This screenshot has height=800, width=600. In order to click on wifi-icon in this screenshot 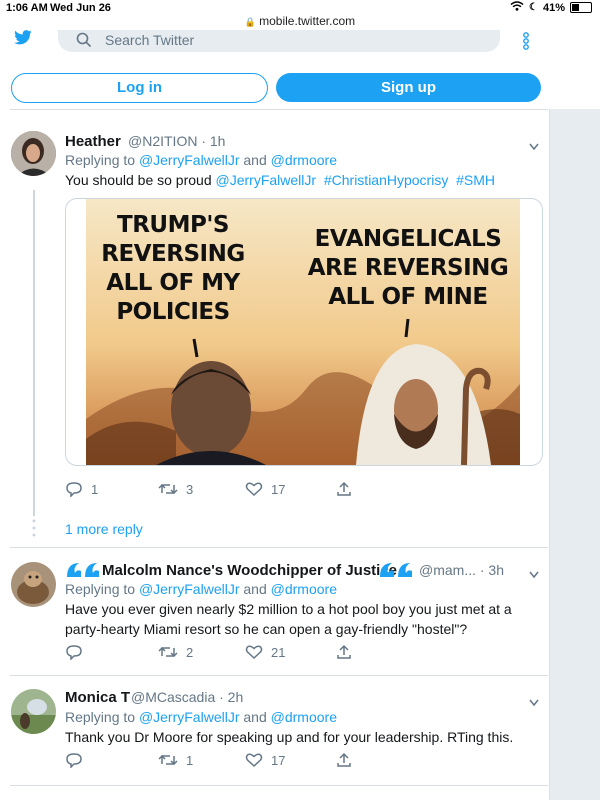, I will do `click(517, 7)`.